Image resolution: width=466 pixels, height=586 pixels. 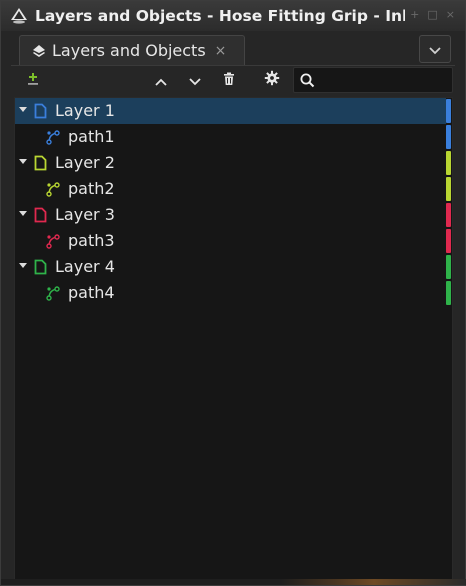 I want to click on object-label: path2, so click(x=91, y=188).